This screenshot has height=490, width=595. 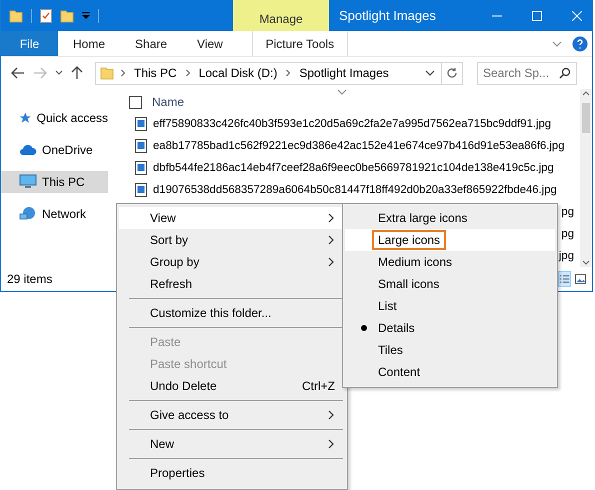 I want to click on menu-item: Refresh, so click(x=232, y=284).